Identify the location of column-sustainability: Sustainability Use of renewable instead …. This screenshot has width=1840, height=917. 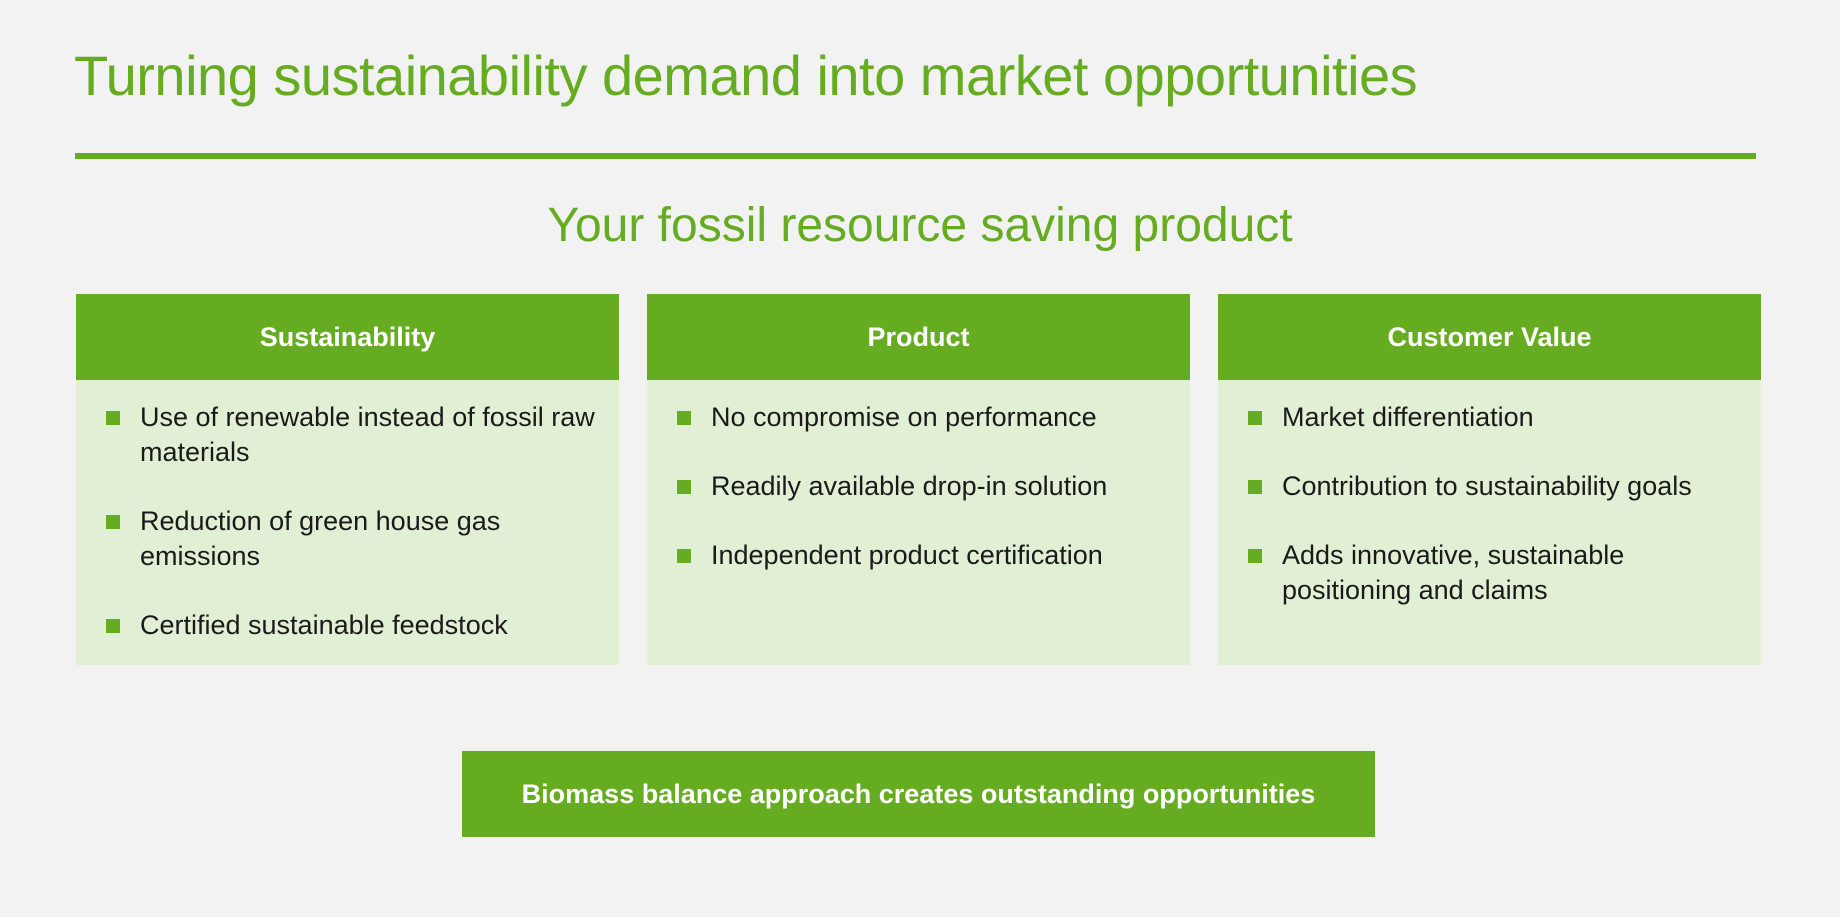
(347, 479).